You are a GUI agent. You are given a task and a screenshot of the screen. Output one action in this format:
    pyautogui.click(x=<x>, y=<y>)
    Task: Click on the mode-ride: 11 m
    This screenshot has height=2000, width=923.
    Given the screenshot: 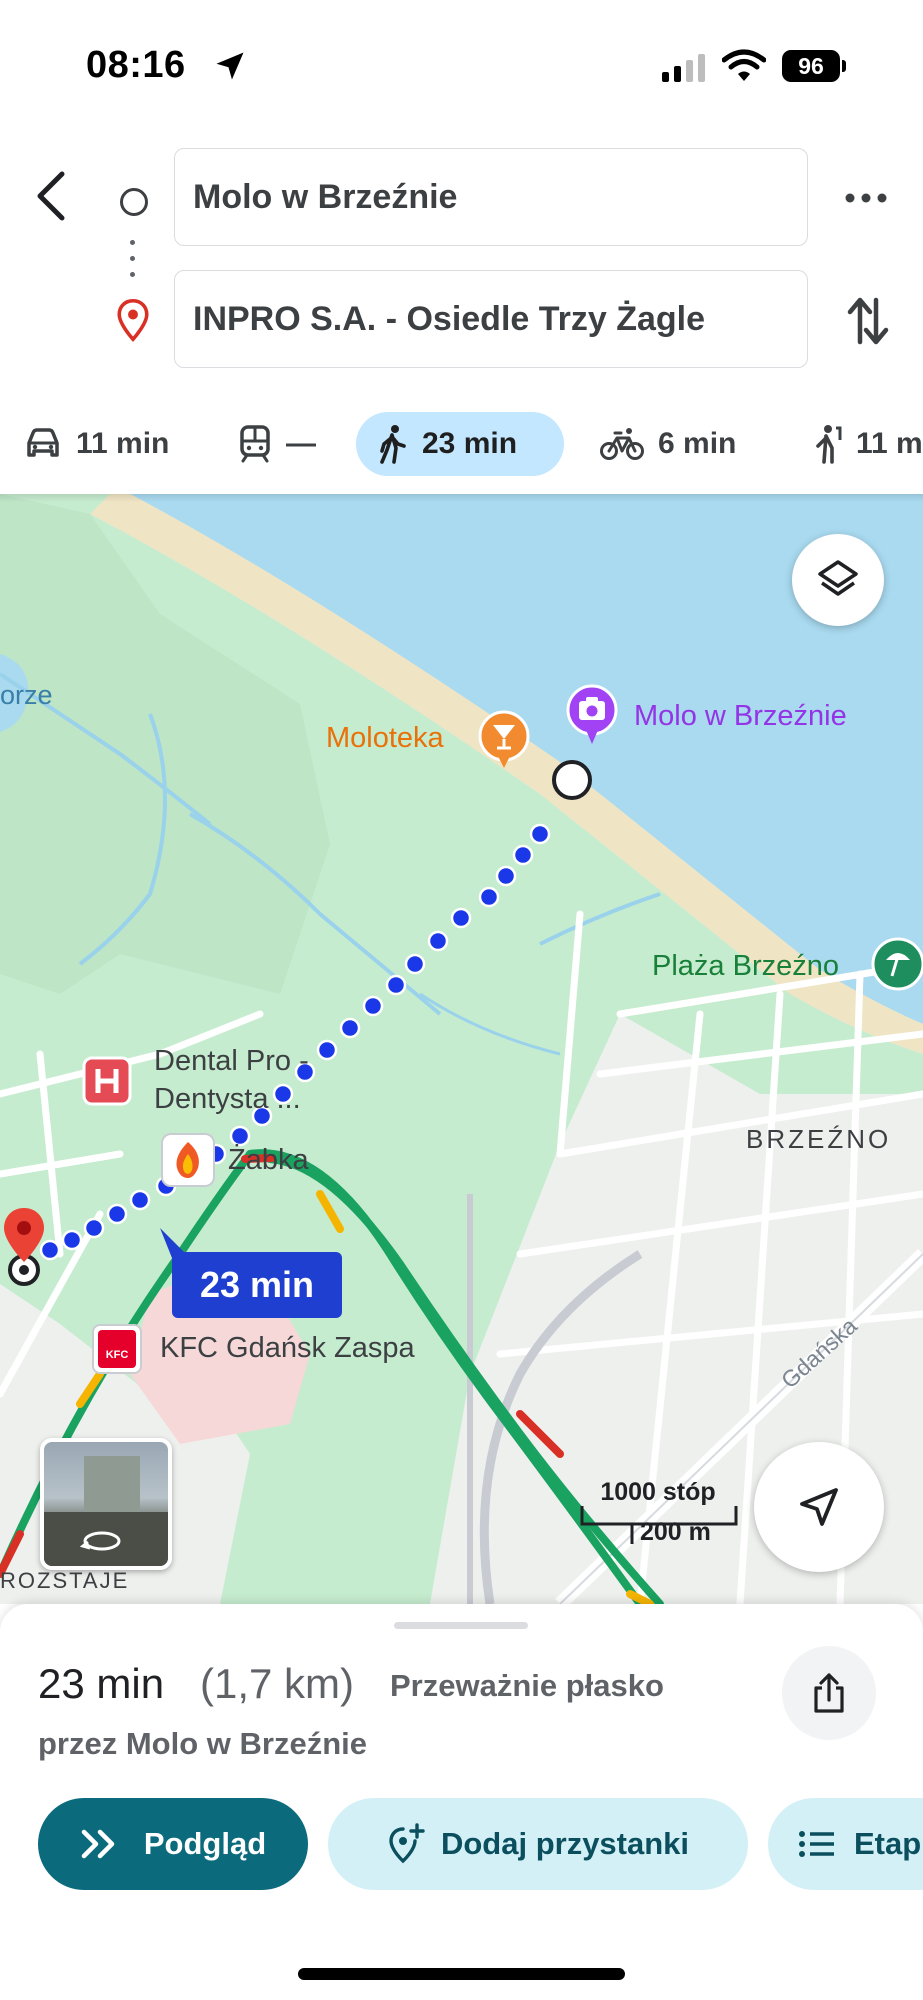 What is the action you would take?
    pyautogui.click(x=866, y=444)
    